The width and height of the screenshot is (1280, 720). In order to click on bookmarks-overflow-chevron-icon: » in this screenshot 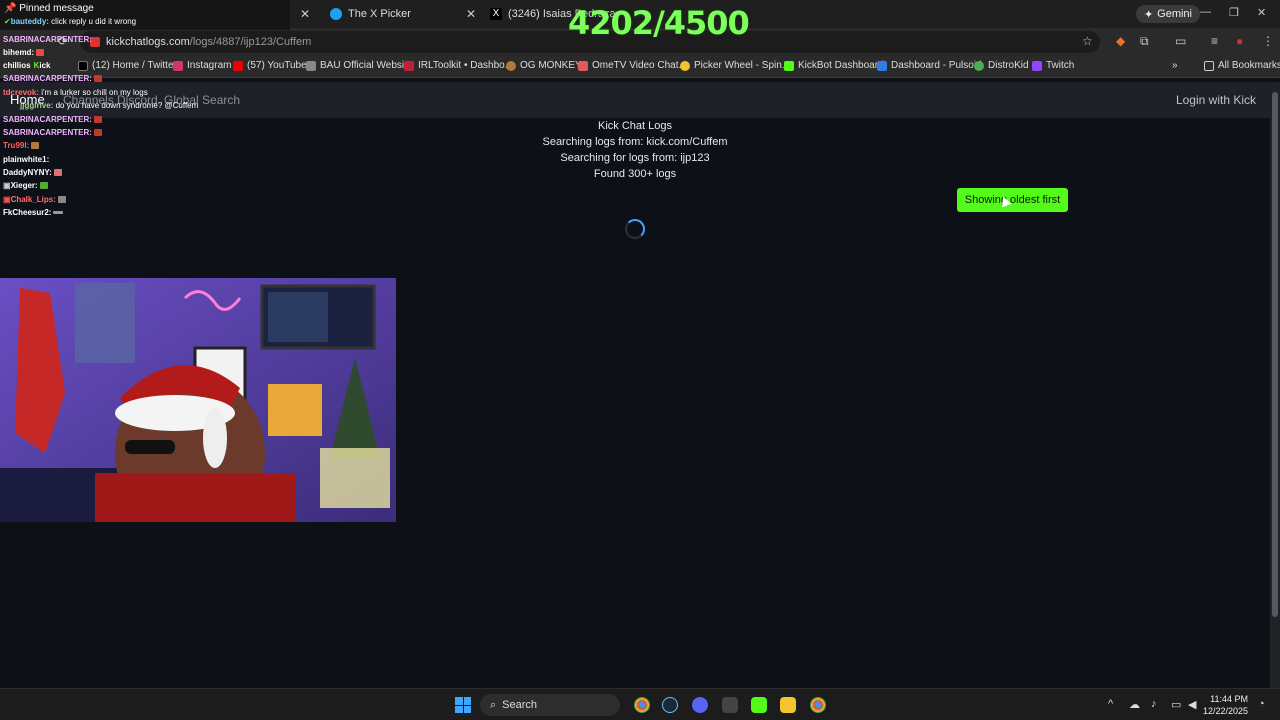, I will do `click(1175, 65)`.